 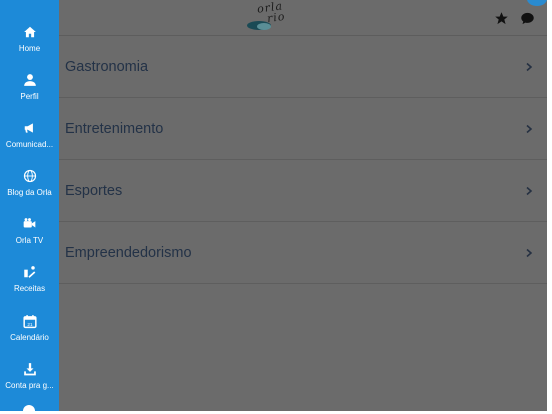 I want to click on nav-item-blog-da-orla: Blog da Orla, so click(x=29, y=189).